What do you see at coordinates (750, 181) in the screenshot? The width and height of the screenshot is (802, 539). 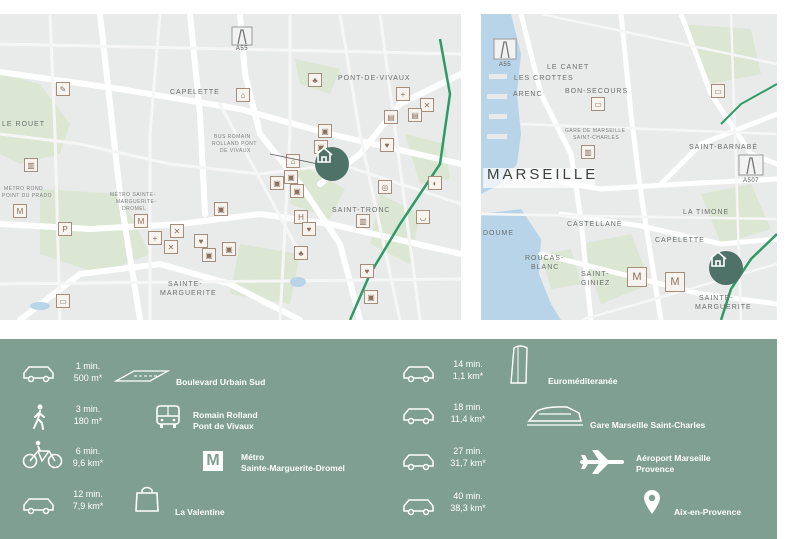 I see `motorway-label: A507` at bounding box center [750, 181].